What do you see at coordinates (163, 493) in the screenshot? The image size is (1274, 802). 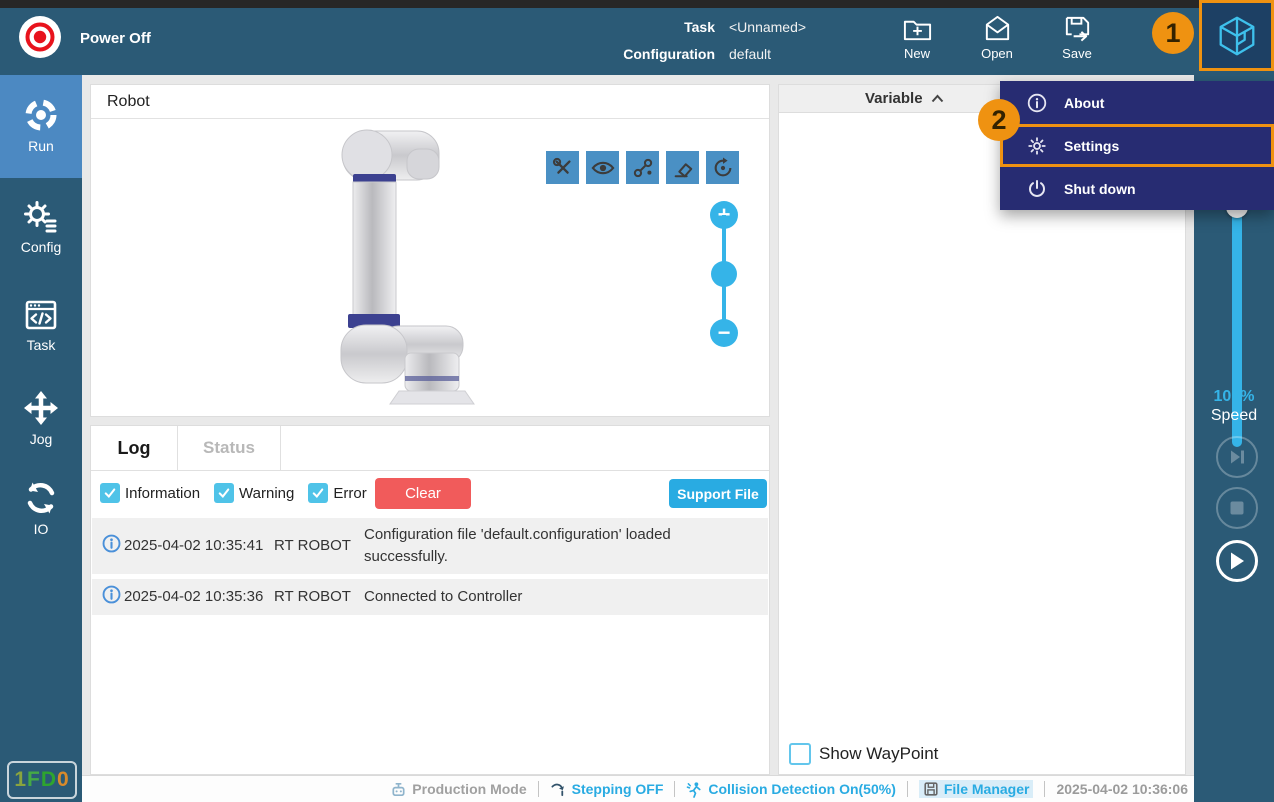 I see `information-filter-label: Information` at bounding box center [163, 493].